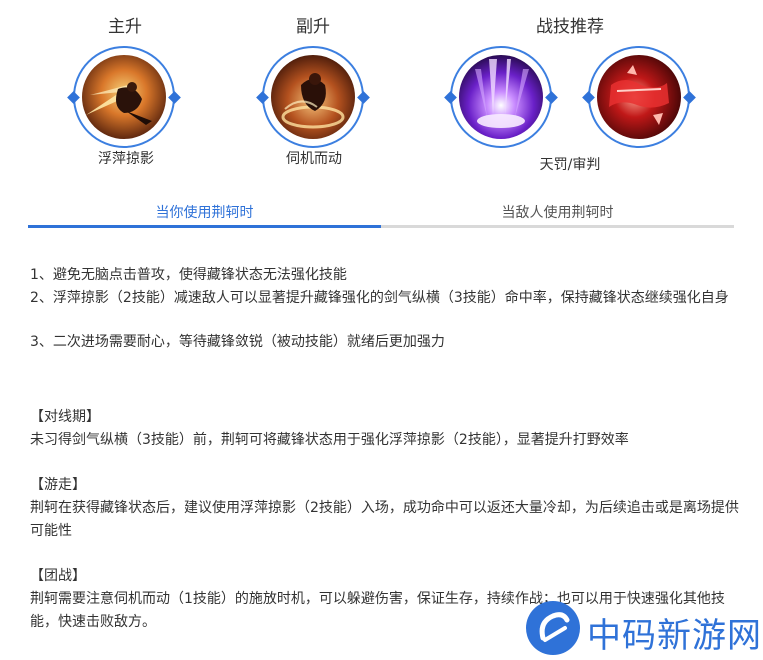  I want to click on sub-skill-icon-frame, so click(313, 99).